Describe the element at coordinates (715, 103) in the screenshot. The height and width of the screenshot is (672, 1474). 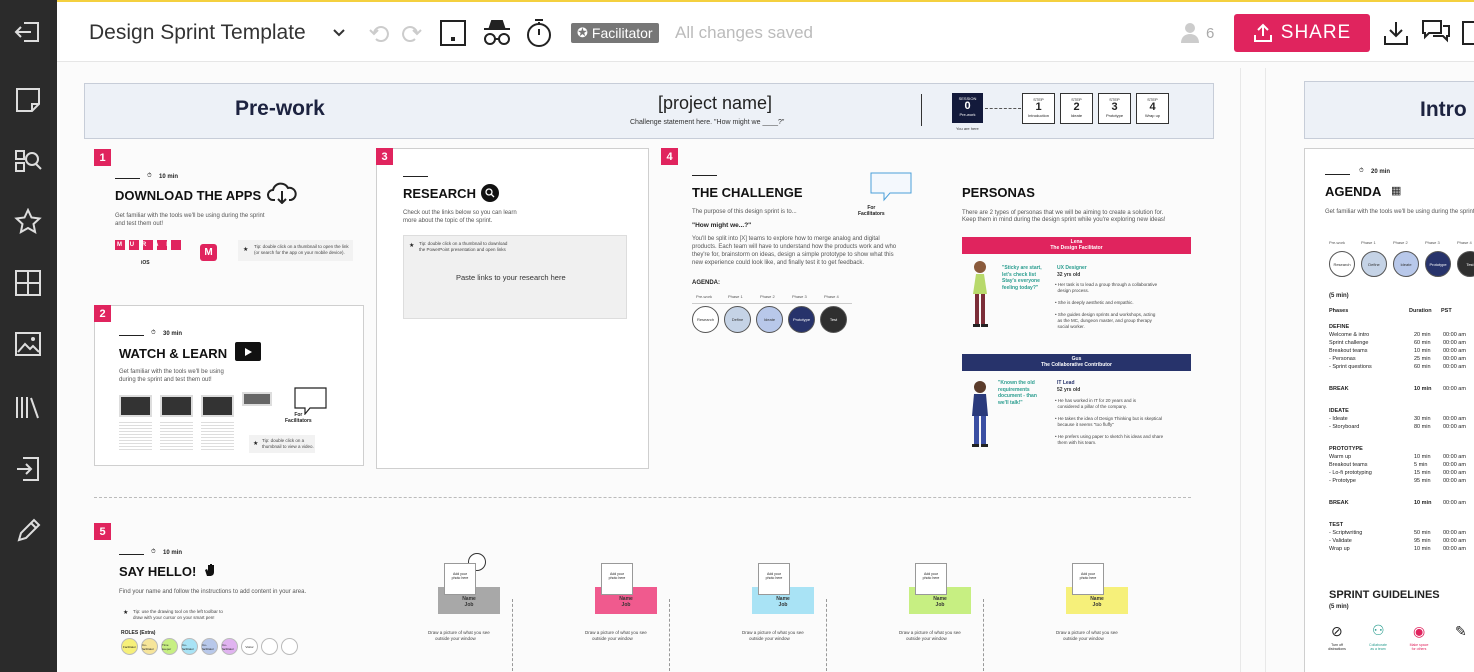
I see `project-name: [project name]` at that location.